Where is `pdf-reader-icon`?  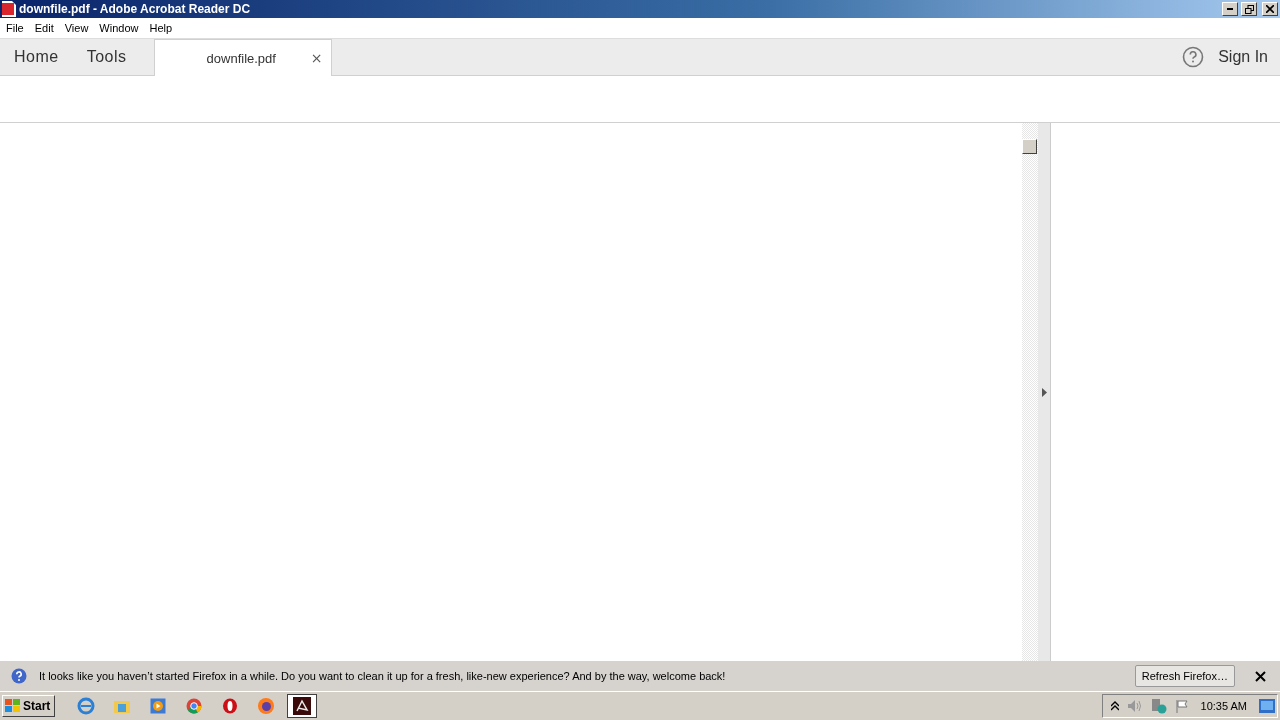 pdf-reader-icon is located at coordinates (302, 706).